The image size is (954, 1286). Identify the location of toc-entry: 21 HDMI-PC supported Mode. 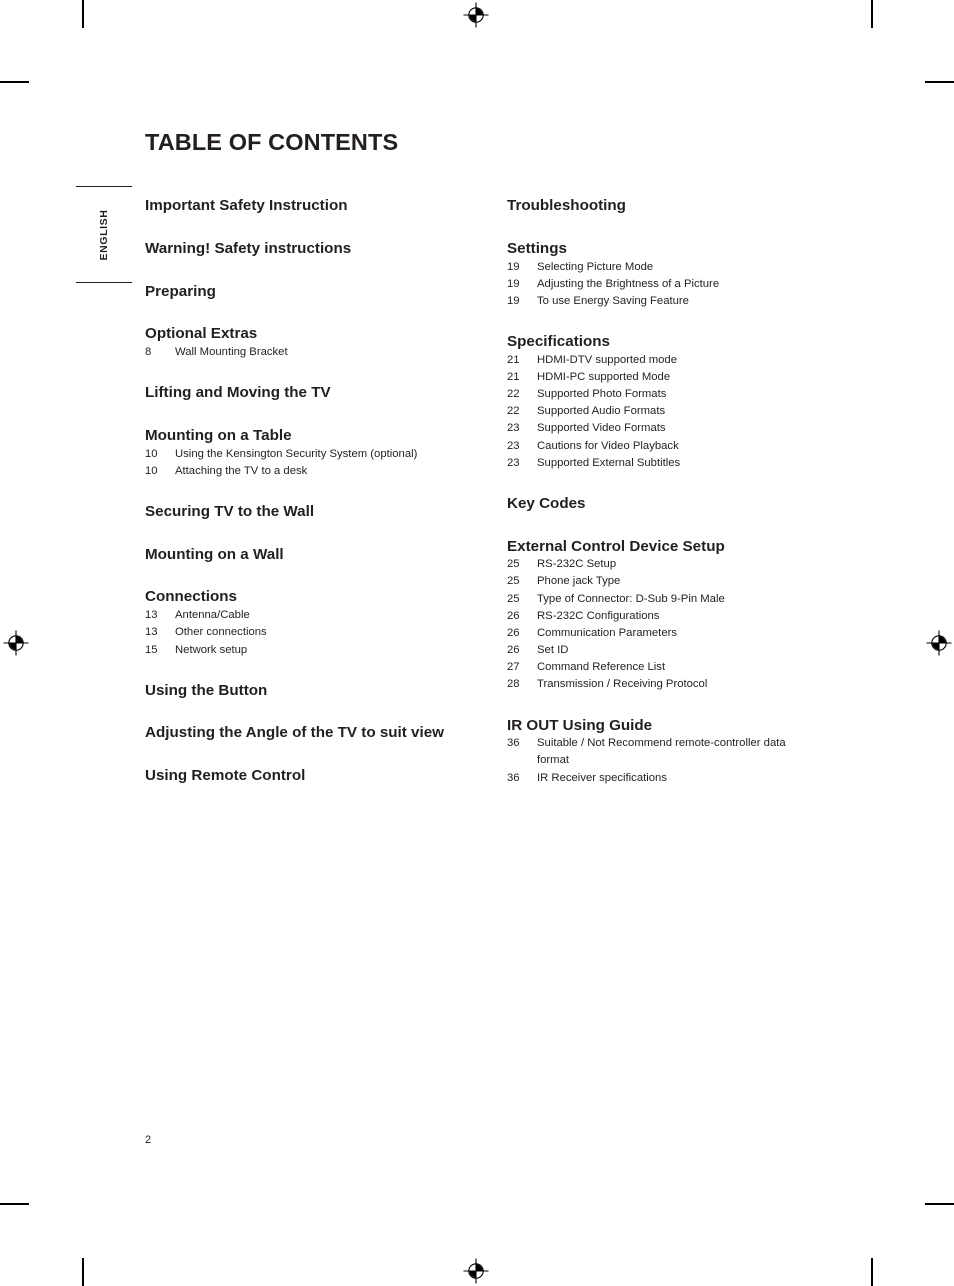
(662, 377).